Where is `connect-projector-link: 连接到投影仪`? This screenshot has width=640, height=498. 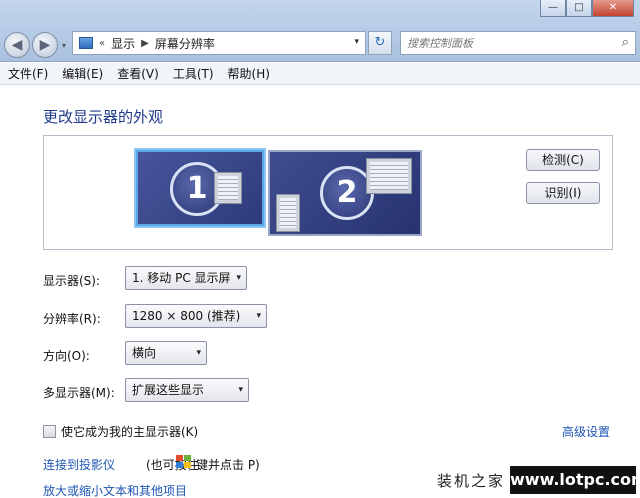
connect-projector-link: 连接到投影仪 is located at coordinates (79, 464).